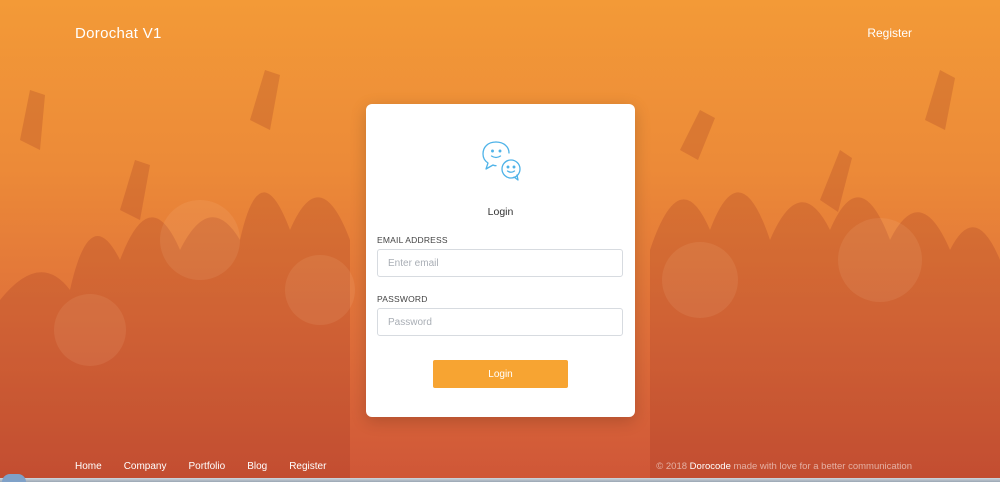  What do you see at coordinates (500, 322) in the screenshot?
I see `password-input` at bounding box center [500, 322].